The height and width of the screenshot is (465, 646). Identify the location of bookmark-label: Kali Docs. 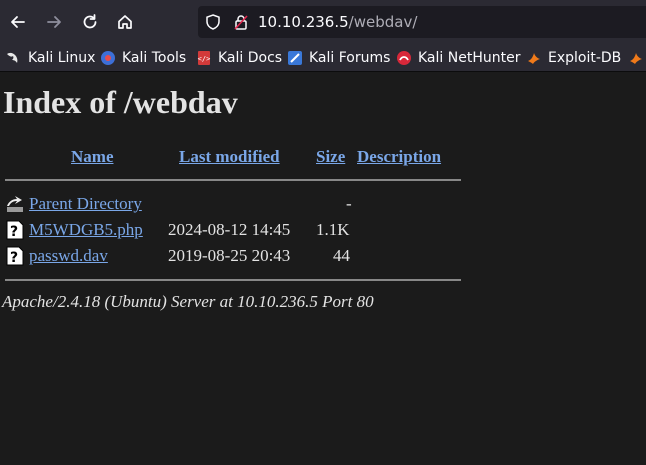
(250, 58).